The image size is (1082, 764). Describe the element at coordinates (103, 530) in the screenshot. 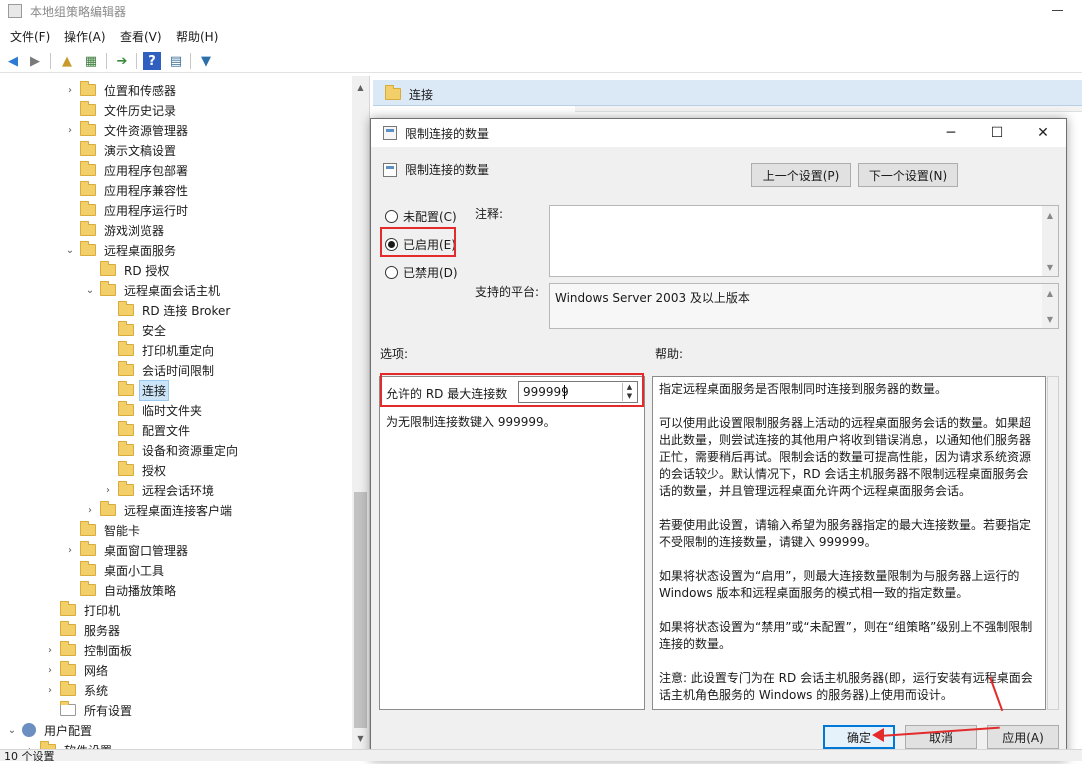

I see `tree-item: 智能卡` at that location.